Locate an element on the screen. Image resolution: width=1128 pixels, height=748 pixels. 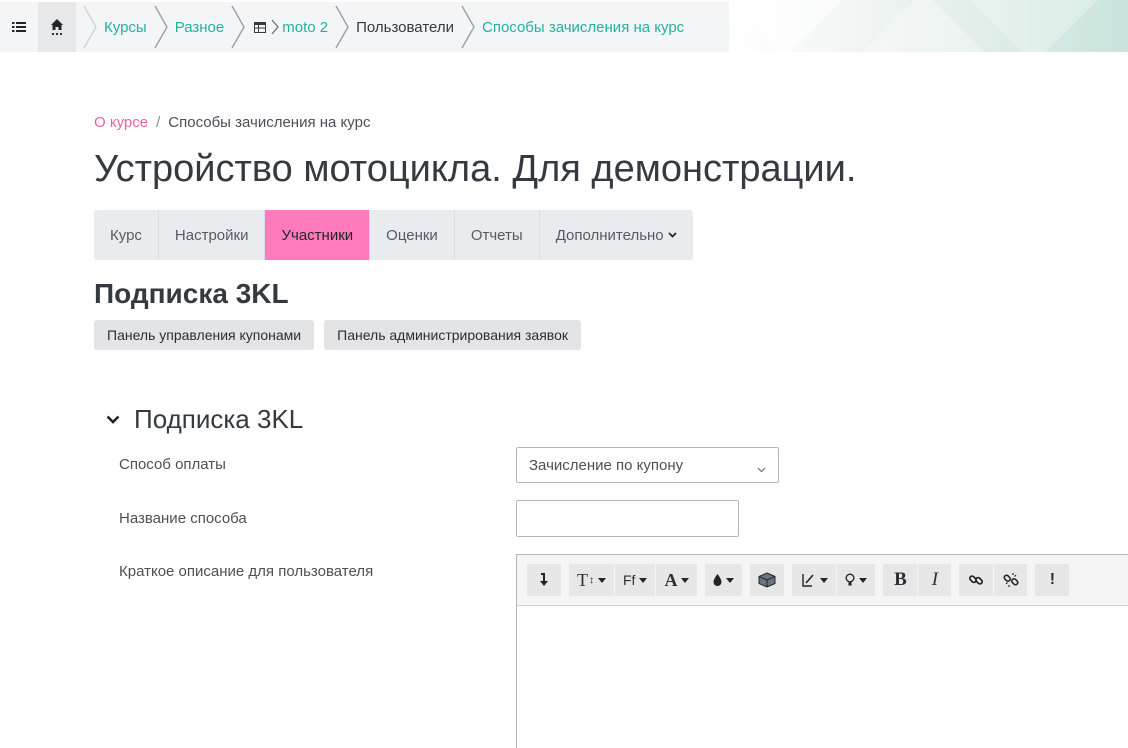
tab-grades: Оценки is located at coordinates (412, 235).